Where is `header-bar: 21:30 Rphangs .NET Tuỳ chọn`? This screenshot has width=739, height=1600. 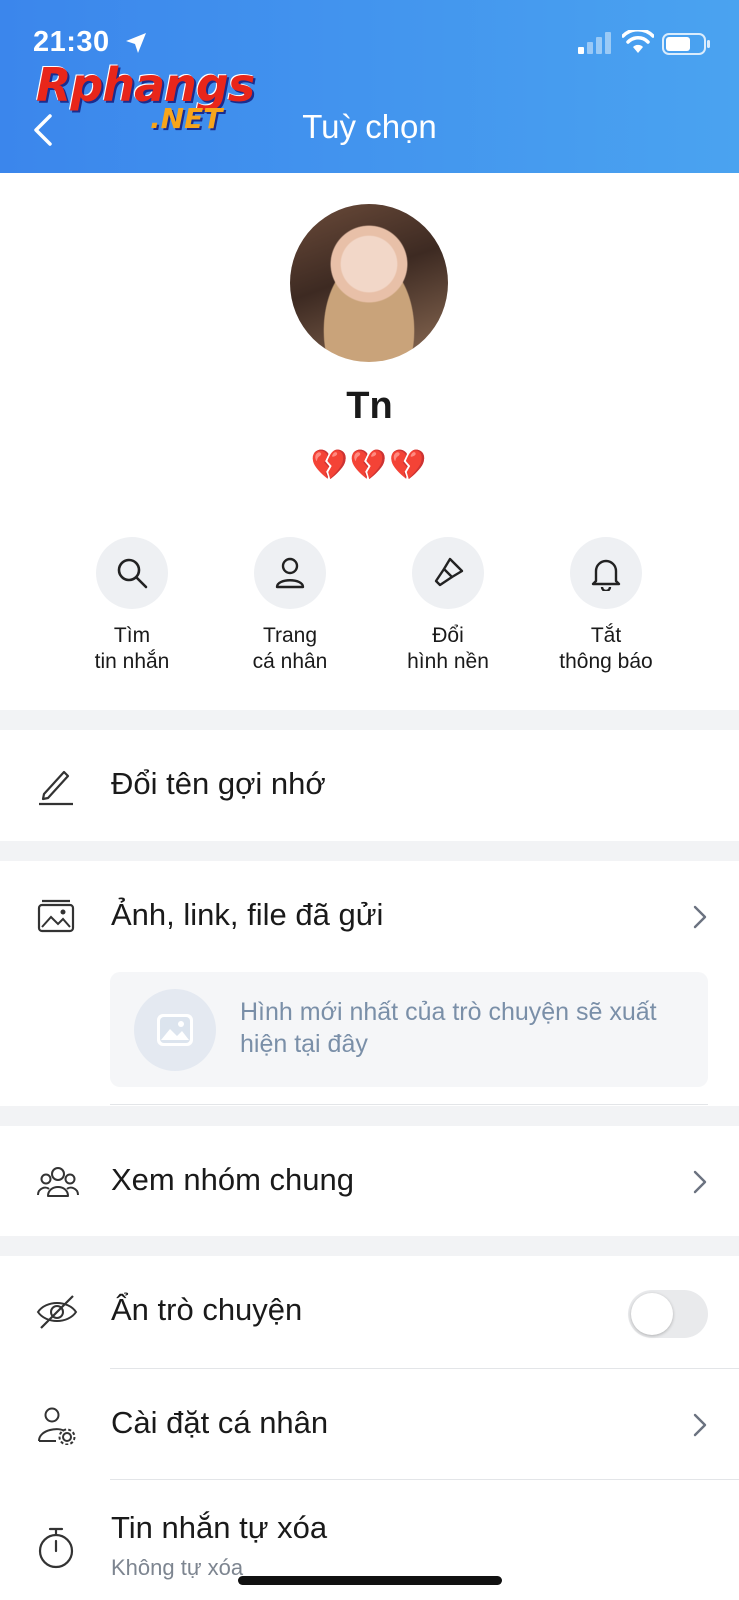 header-bar: 21:30 Rphangs .NET Tuỳ chọn is located at coordinates (369, 86).